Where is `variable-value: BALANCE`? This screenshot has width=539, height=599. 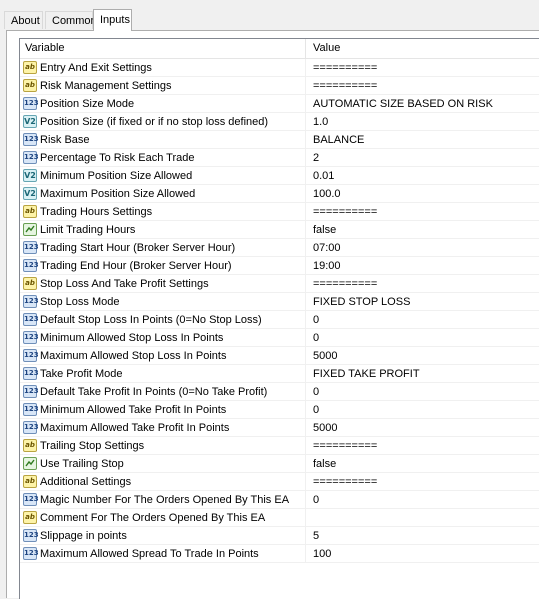
variable-value: BALANCE is located at coordinates (338, 140).